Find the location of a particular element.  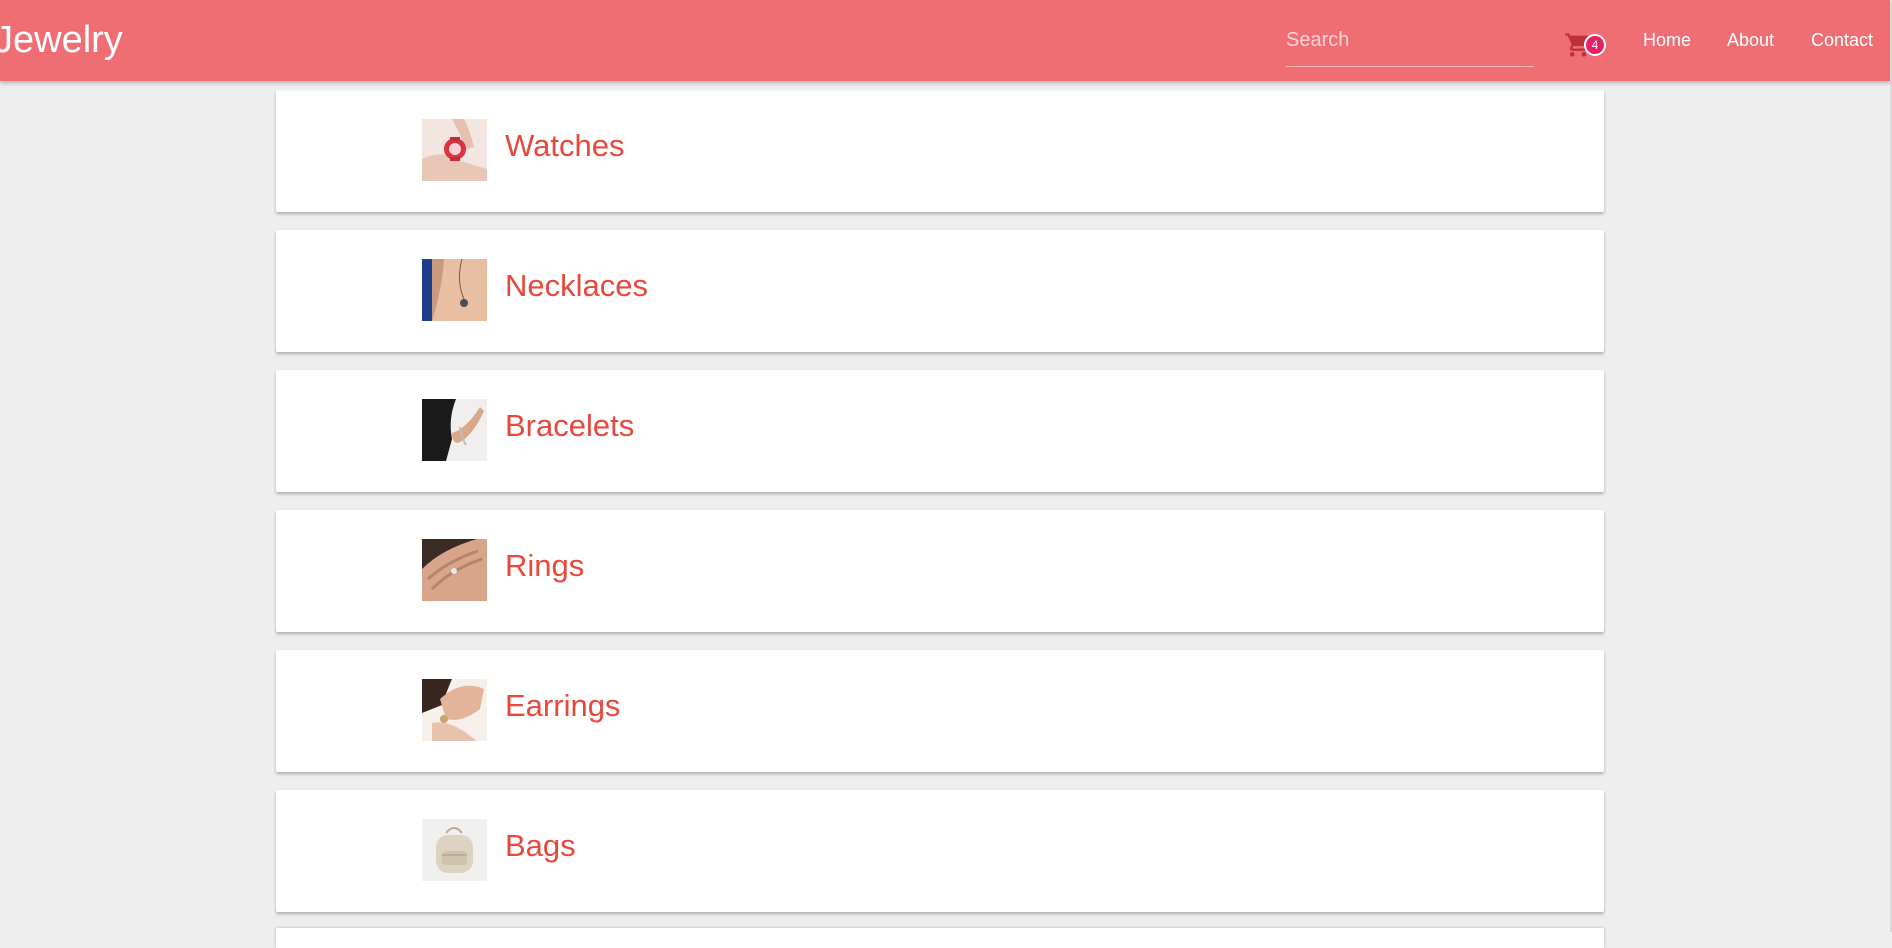

category-card-bags: Bags is located at coordinates (940, 851).